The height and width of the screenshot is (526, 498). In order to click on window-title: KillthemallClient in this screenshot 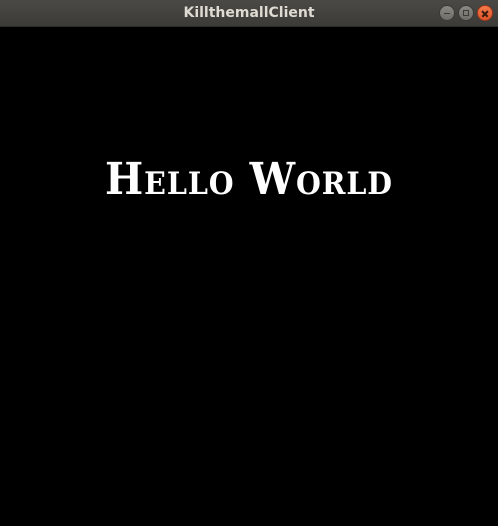, I will do `click(249, 13)`.